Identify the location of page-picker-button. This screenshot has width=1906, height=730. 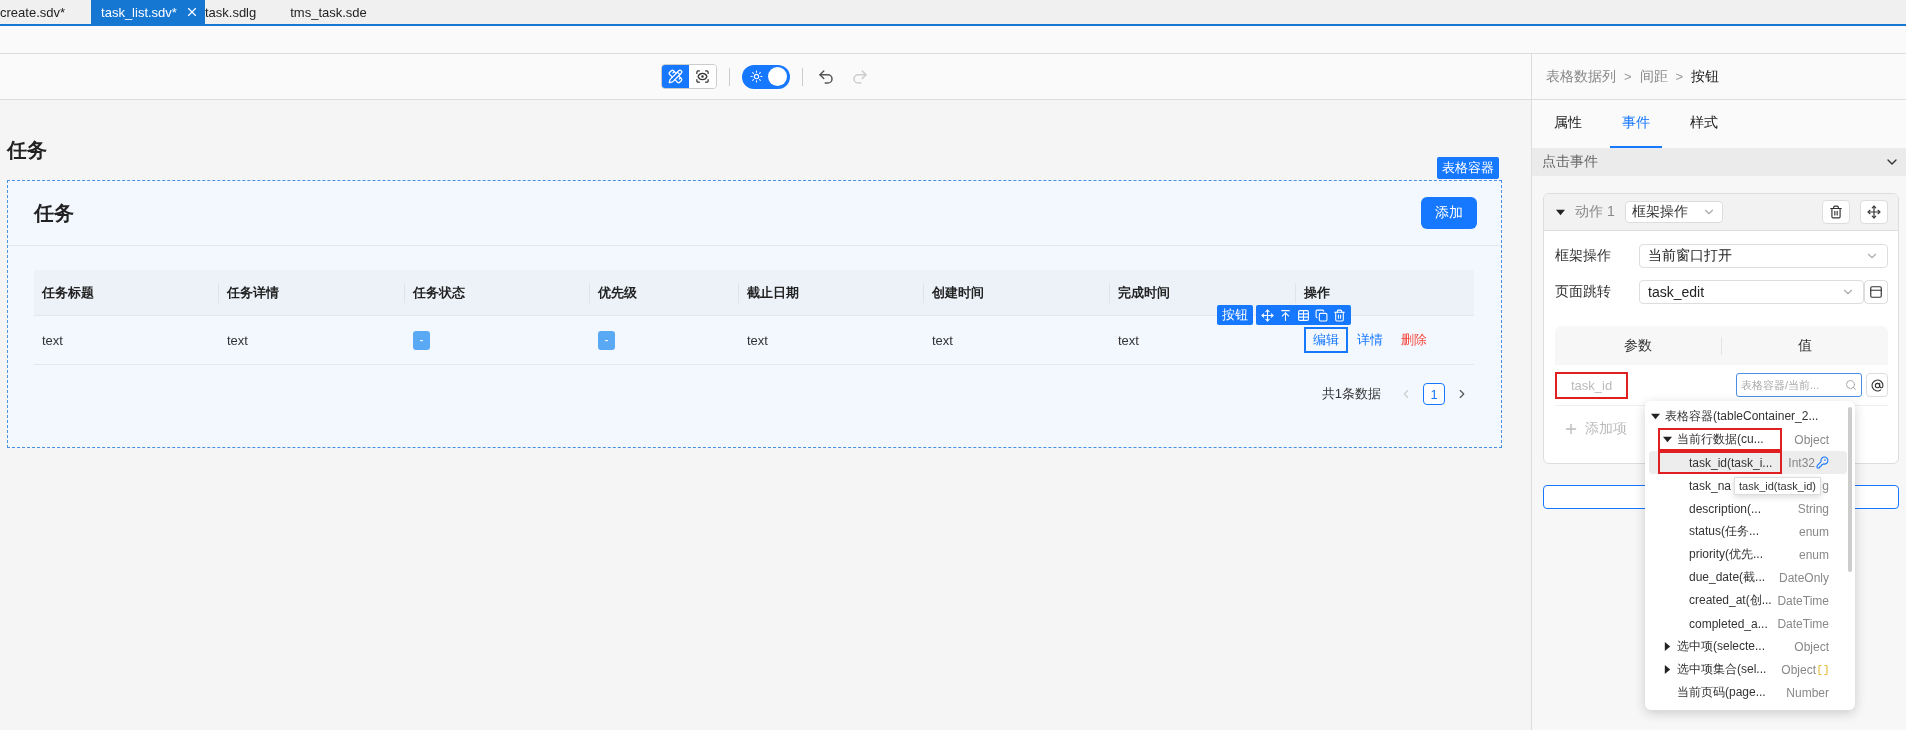
(1876, 292).